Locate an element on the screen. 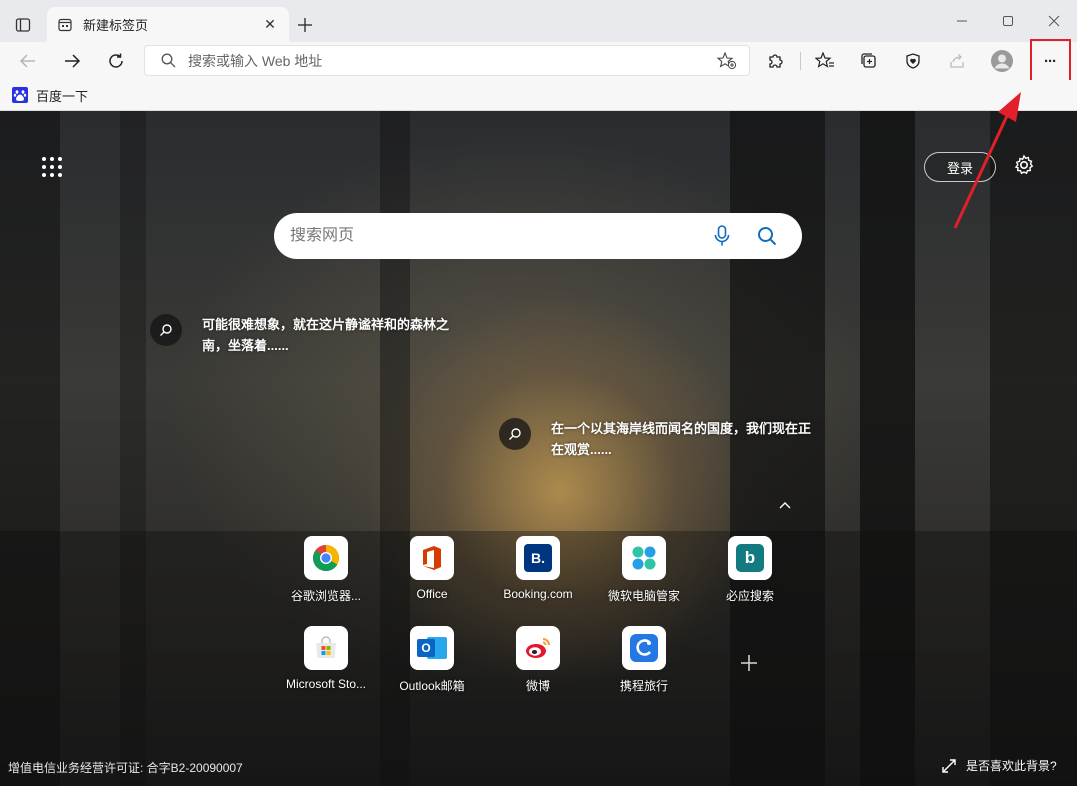  collections-button is located at coordinates (869, 61).